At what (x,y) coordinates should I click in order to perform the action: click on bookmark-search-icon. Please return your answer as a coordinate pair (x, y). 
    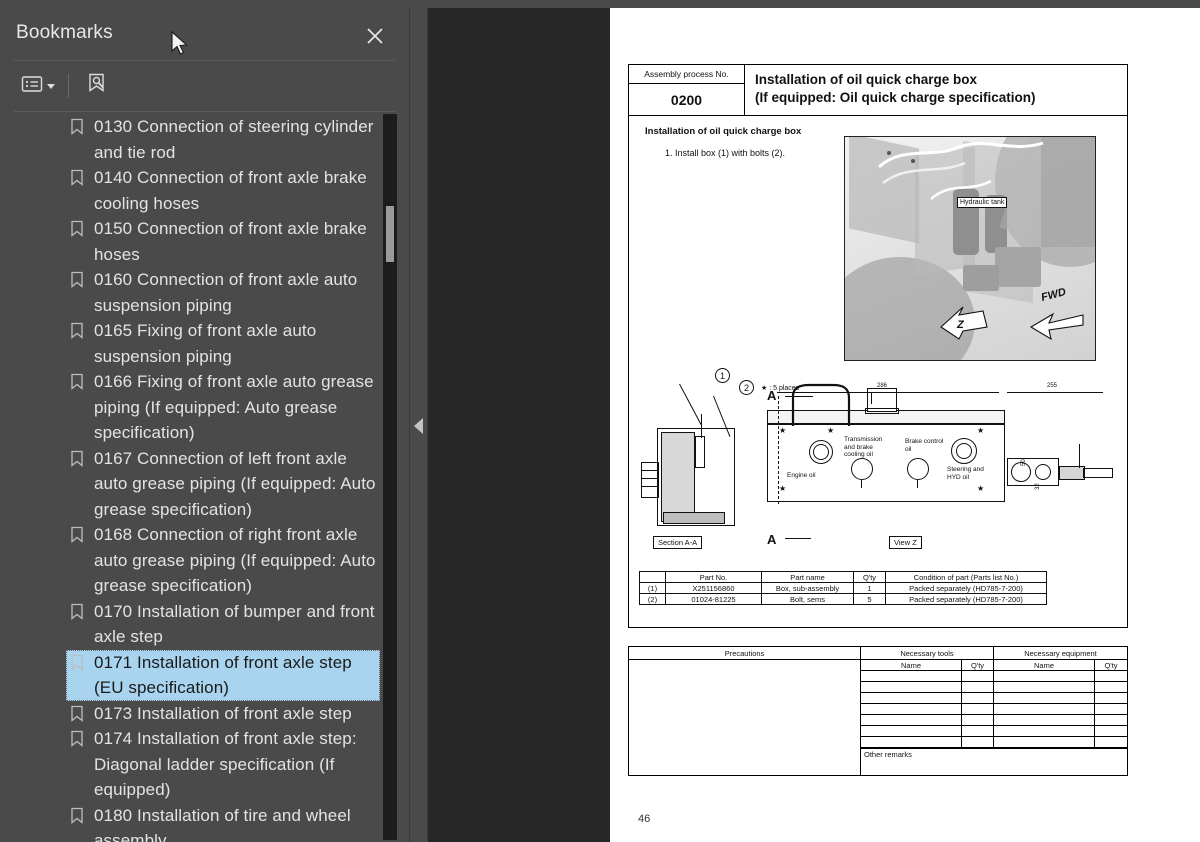
    Looking at the image, I should click on (97, 86).